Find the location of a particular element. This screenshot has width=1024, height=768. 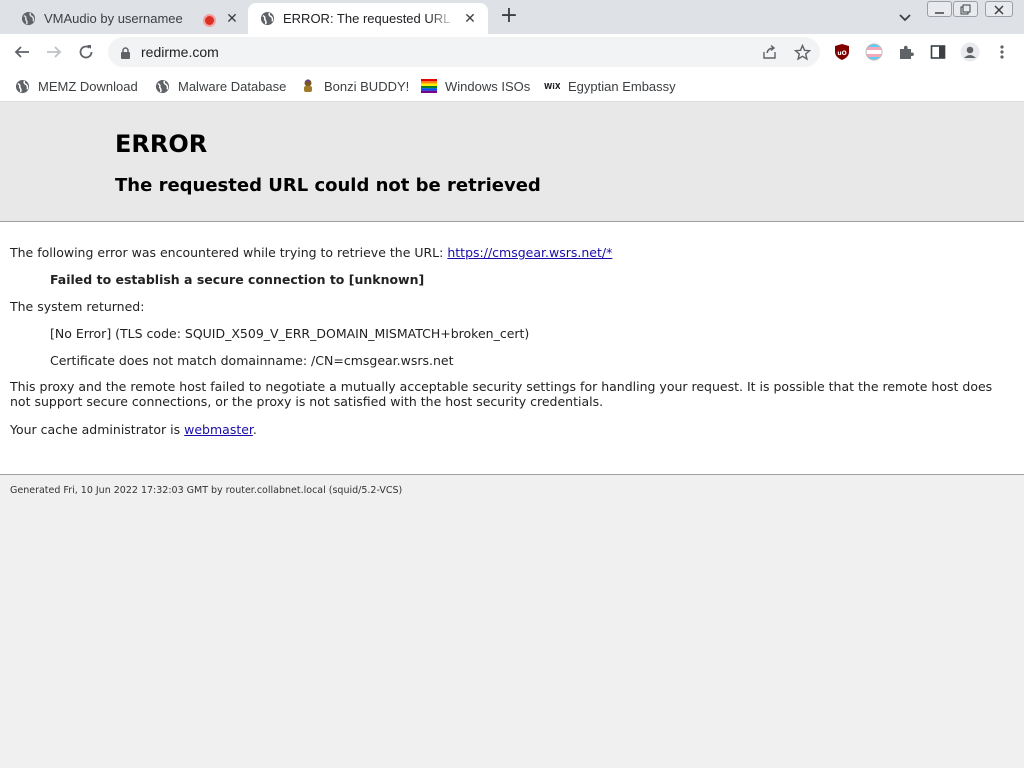

bookmark-label: Bonzi BUDDY! is located at coordinates (367, 86).